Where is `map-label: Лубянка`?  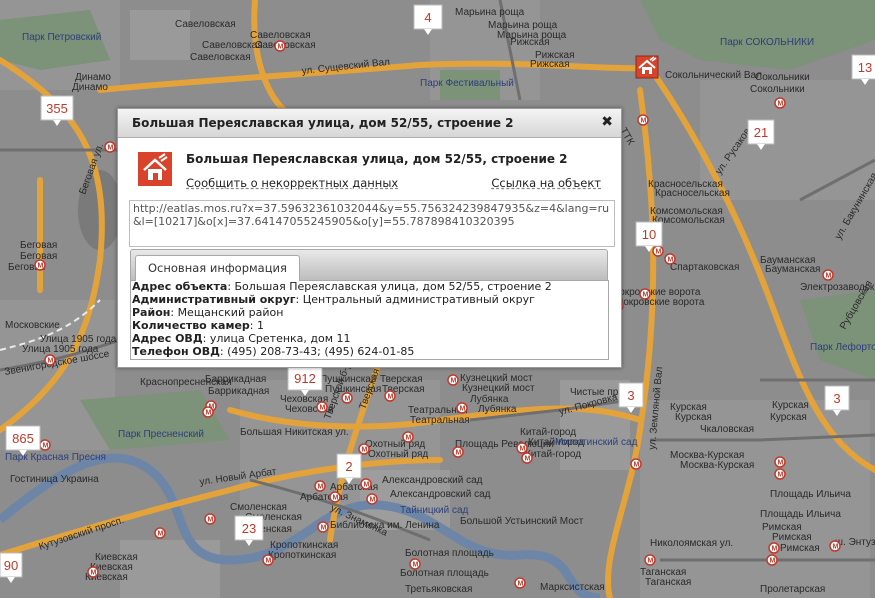 map-label: Лубянка is located at coordinates (497, 409).